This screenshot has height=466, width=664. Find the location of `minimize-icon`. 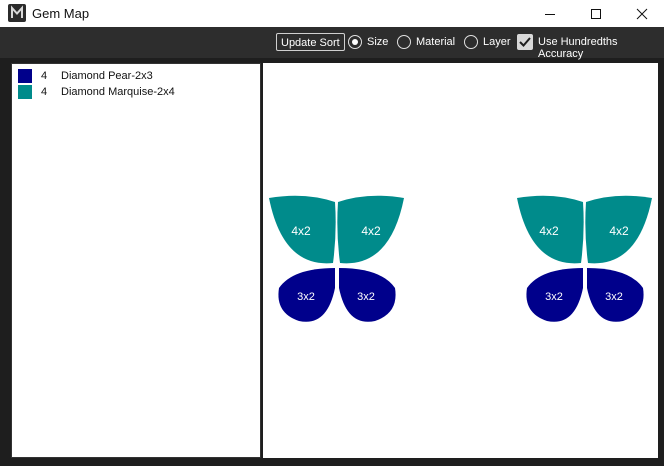

minimize-icon is located at coordinates (550, 14).